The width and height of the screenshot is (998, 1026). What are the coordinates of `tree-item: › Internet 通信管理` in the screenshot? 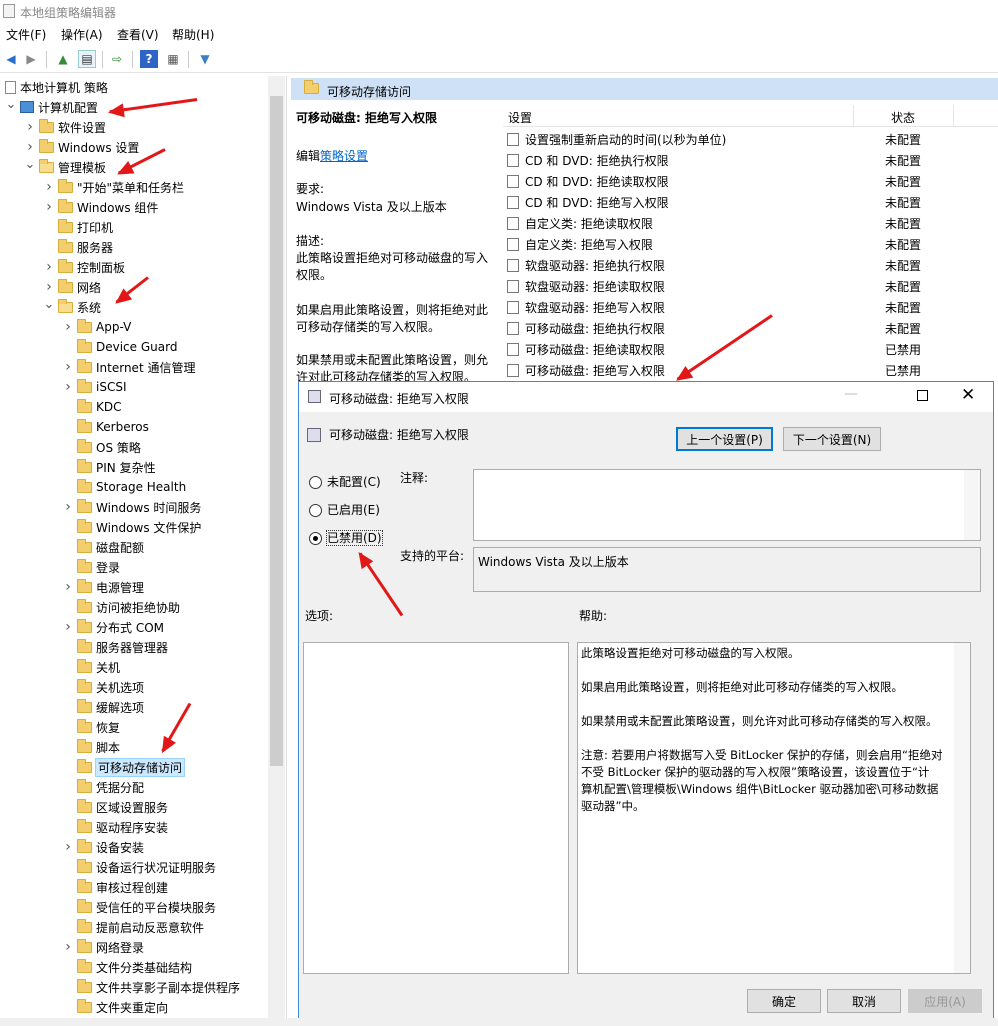 It's located at (128, 367).